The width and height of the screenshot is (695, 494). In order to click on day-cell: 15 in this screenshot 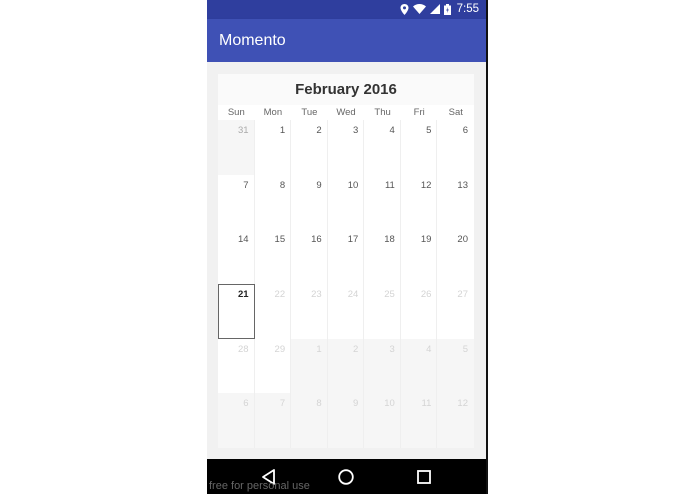, I will do `click(273, 256)`.